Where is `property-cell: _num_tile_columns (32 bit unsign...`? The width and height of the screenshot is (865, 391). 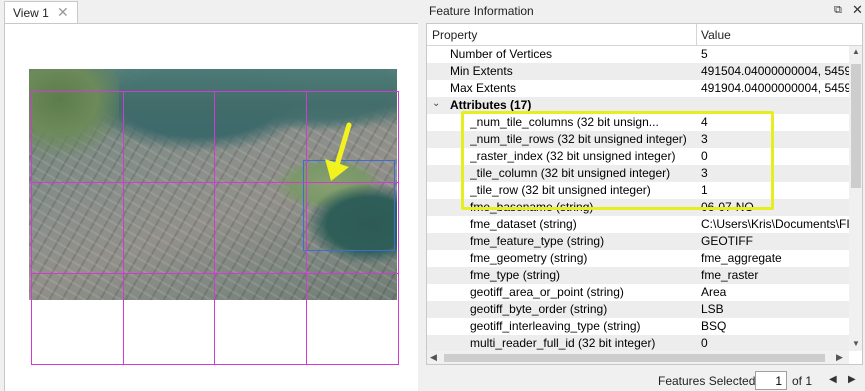 property-cell: _num_tile_columns (32 bit unsign... is located at coordinates (564, 122).